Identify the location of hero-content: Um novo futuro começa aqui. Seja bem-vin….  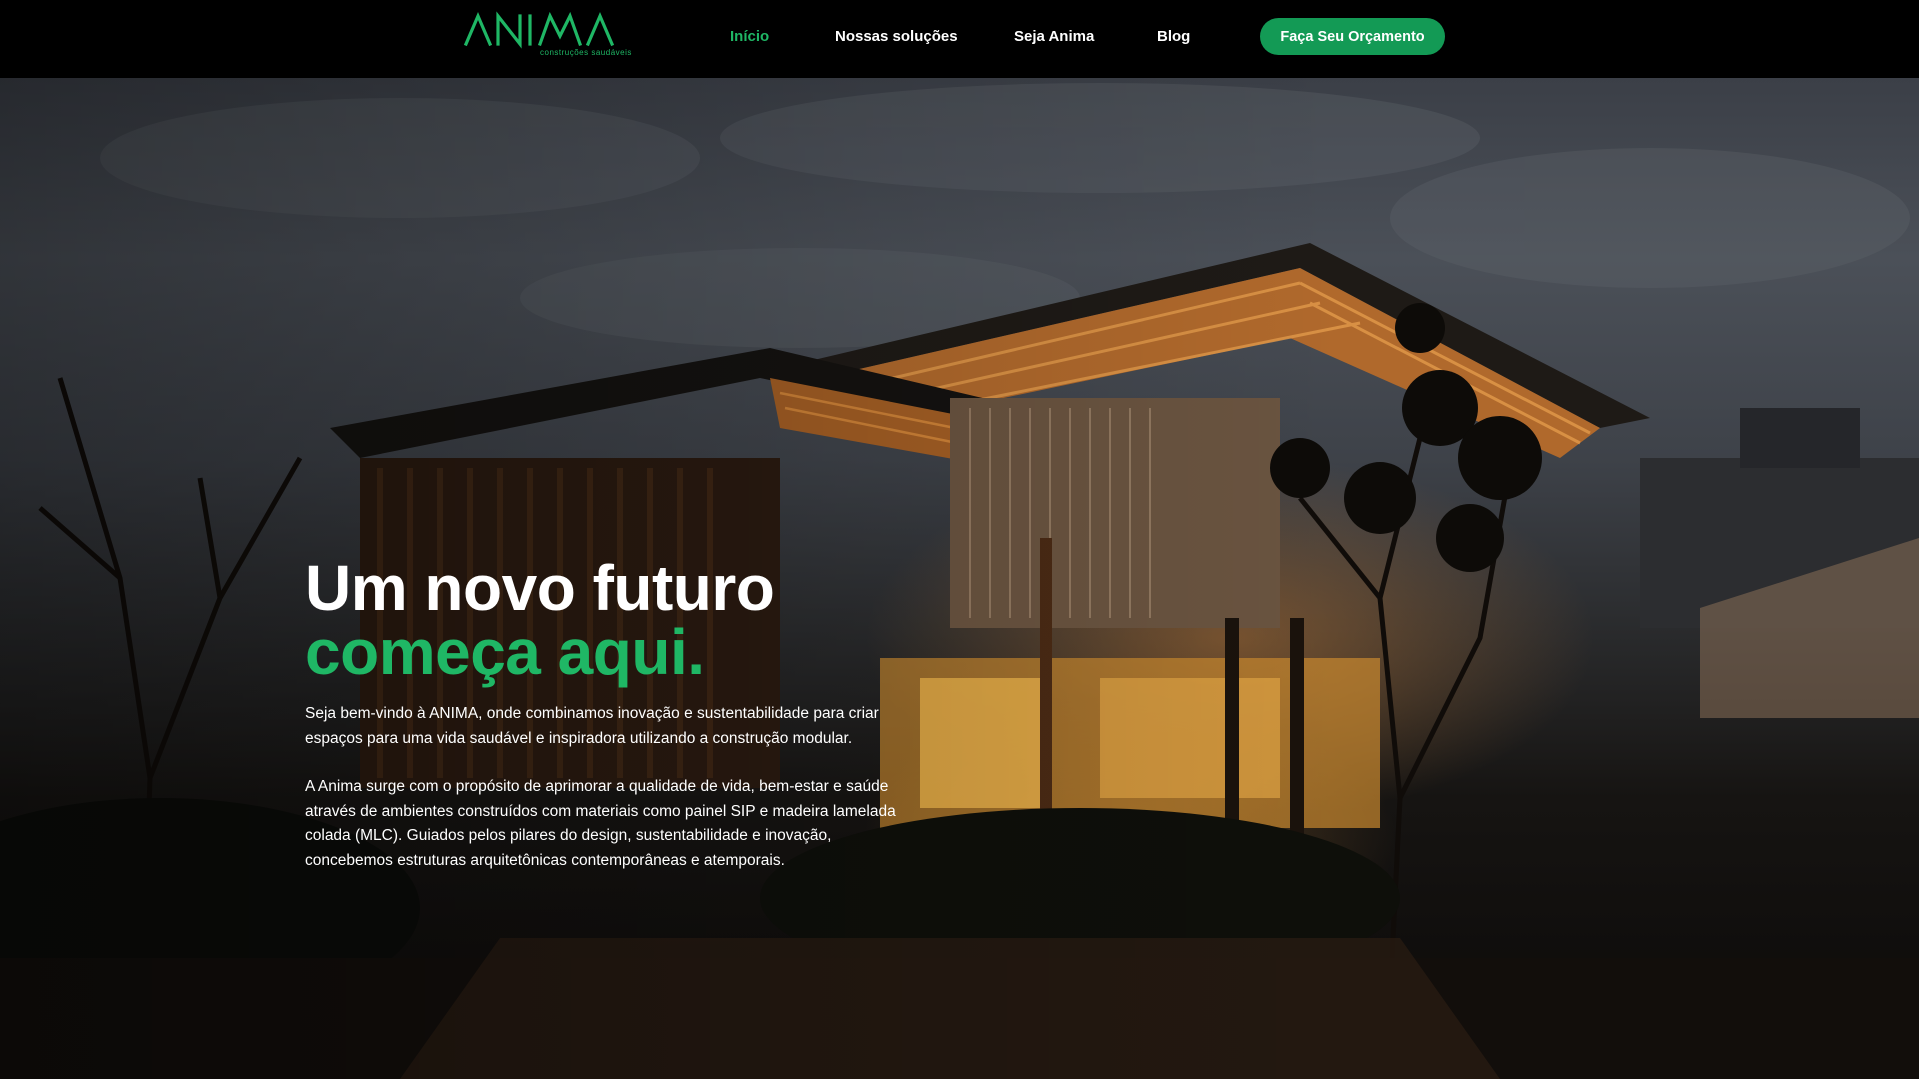
(605, 714).